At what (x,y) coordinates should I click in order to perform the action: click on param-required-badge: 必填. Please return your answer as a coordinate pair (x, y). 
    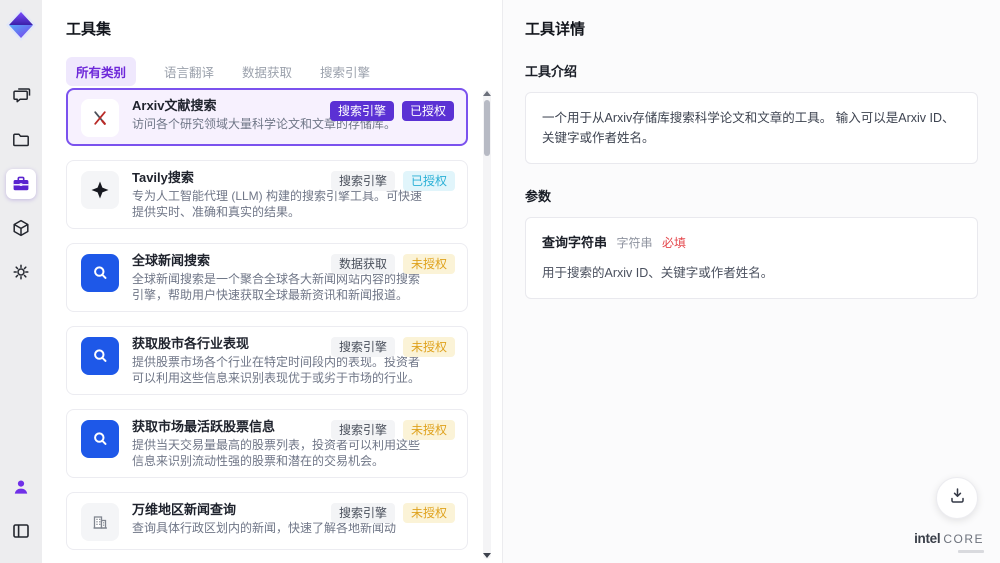
    Looking at the image, I should click on (674, 243).